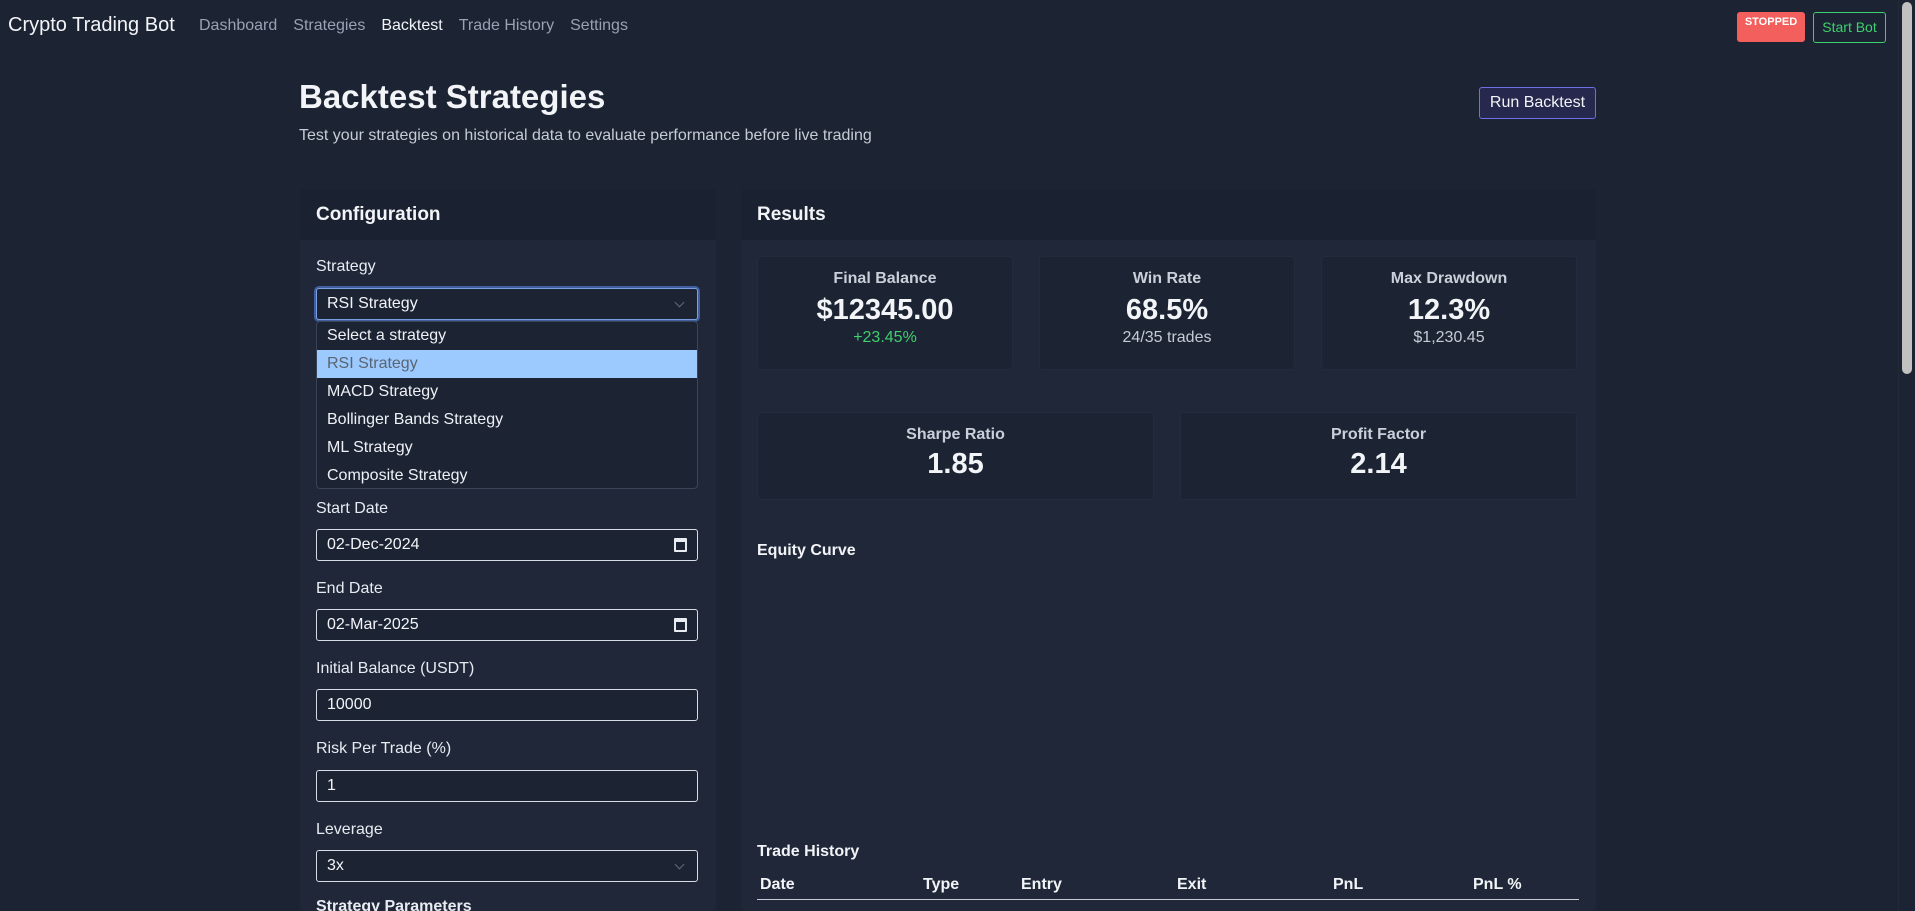 The height and width of the screenshot is (911, 1915). What do you see at coordinates (507, 625) in the screenshot?
I see `end-date-input: 02-Mar-2025` at bounding box center [507, 625].